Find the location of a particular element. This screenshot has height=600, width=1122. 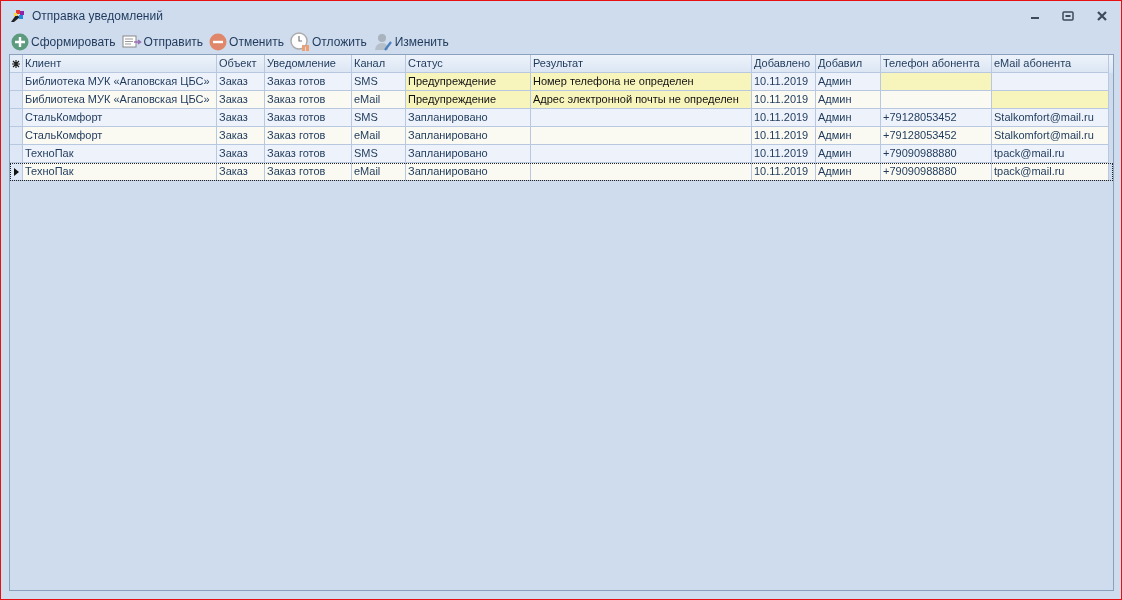

restore-icon is located at coordinates (1068, 16).